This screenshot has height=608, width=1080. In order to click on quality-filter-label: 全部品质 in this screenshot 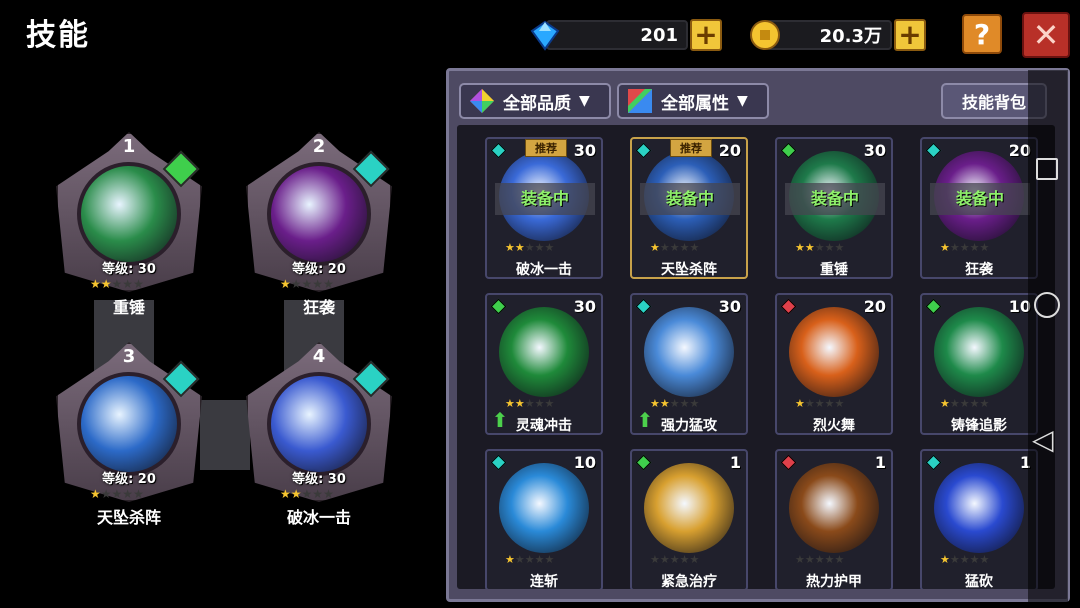, I will do `click(537, 103)`.